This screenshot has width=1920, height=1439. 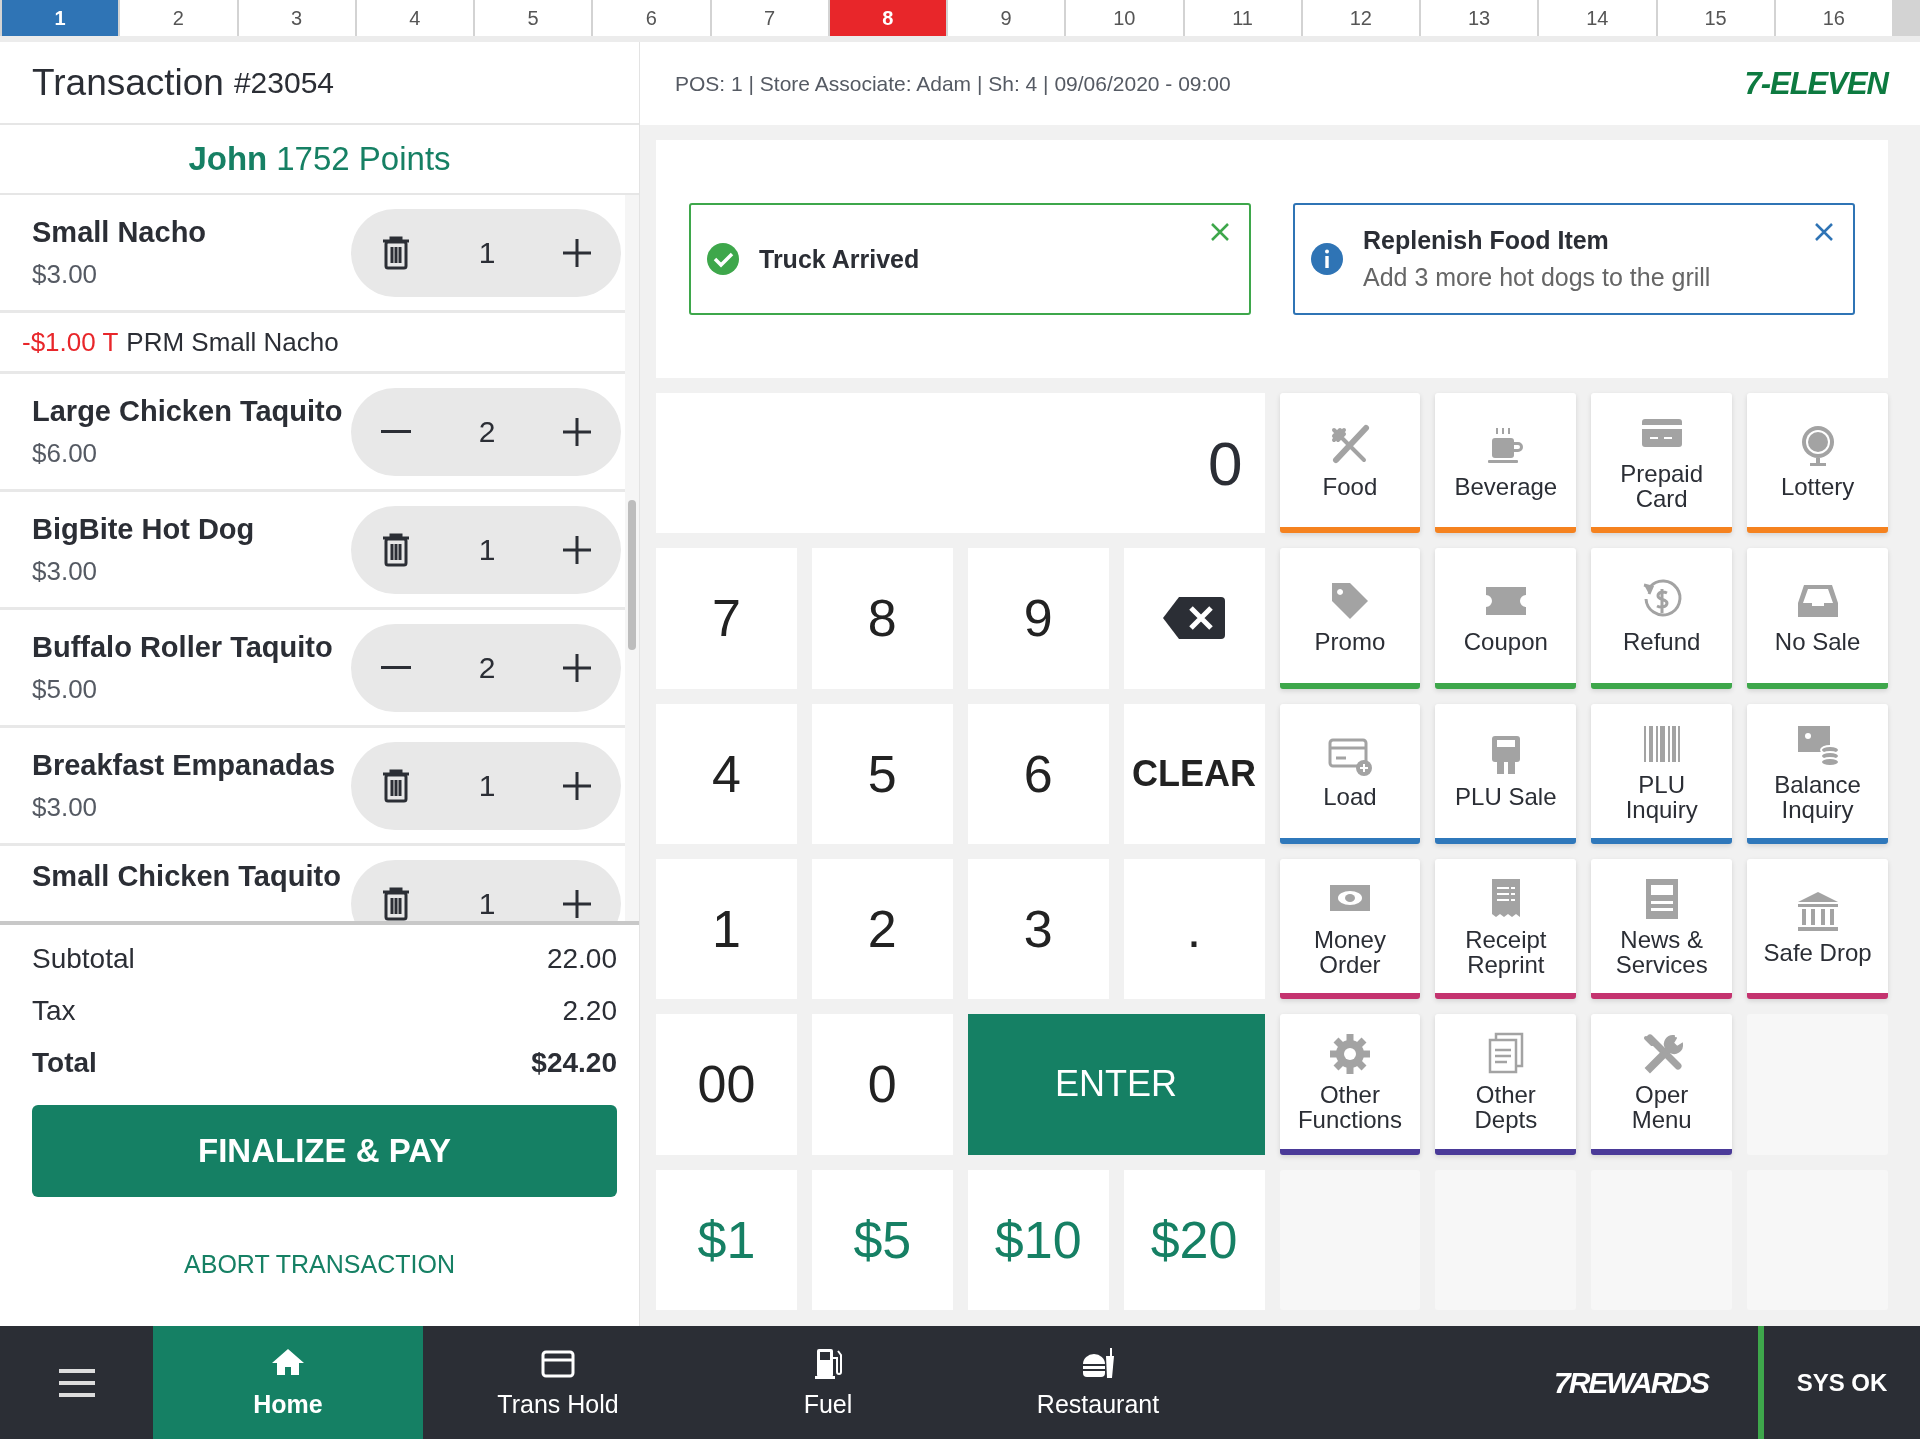 I want to click on function-button: Lottery, so click(x=1817, y=463).